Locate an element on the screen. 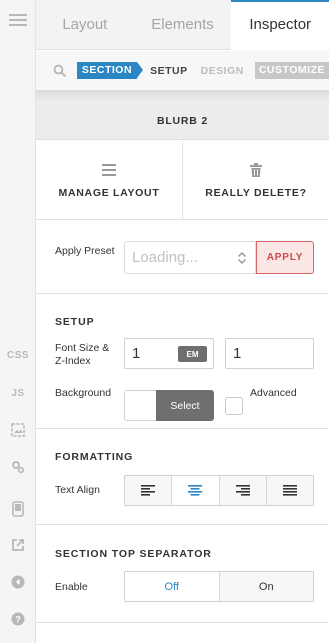 Image resolution: width=329 pixels, height=643 pixels. tab-layout: Layout is located at coordinates (85, 24).